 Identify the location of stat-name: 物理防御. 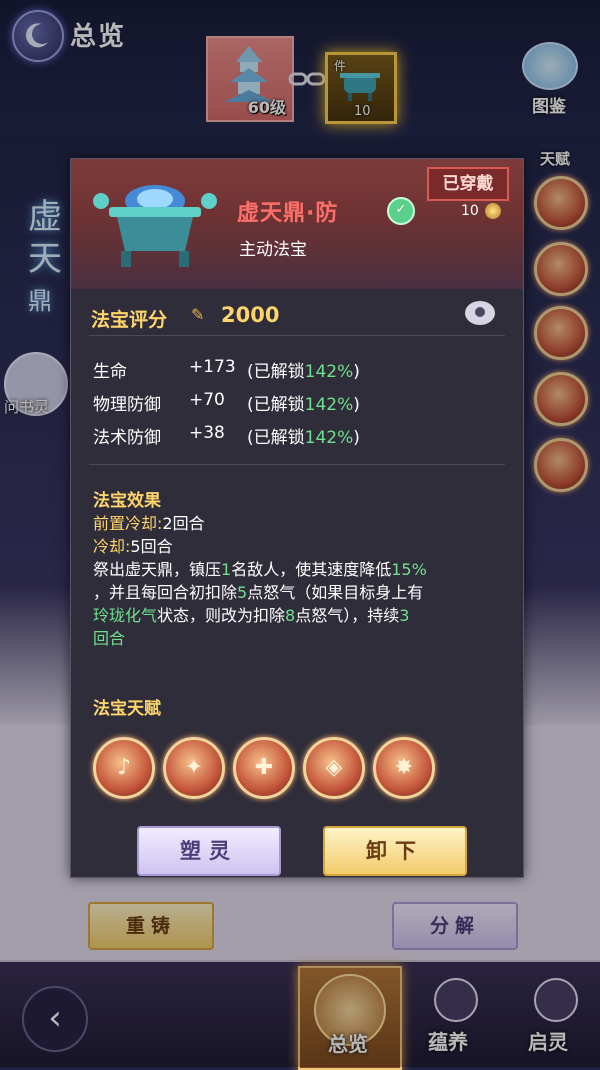
(127, 405).